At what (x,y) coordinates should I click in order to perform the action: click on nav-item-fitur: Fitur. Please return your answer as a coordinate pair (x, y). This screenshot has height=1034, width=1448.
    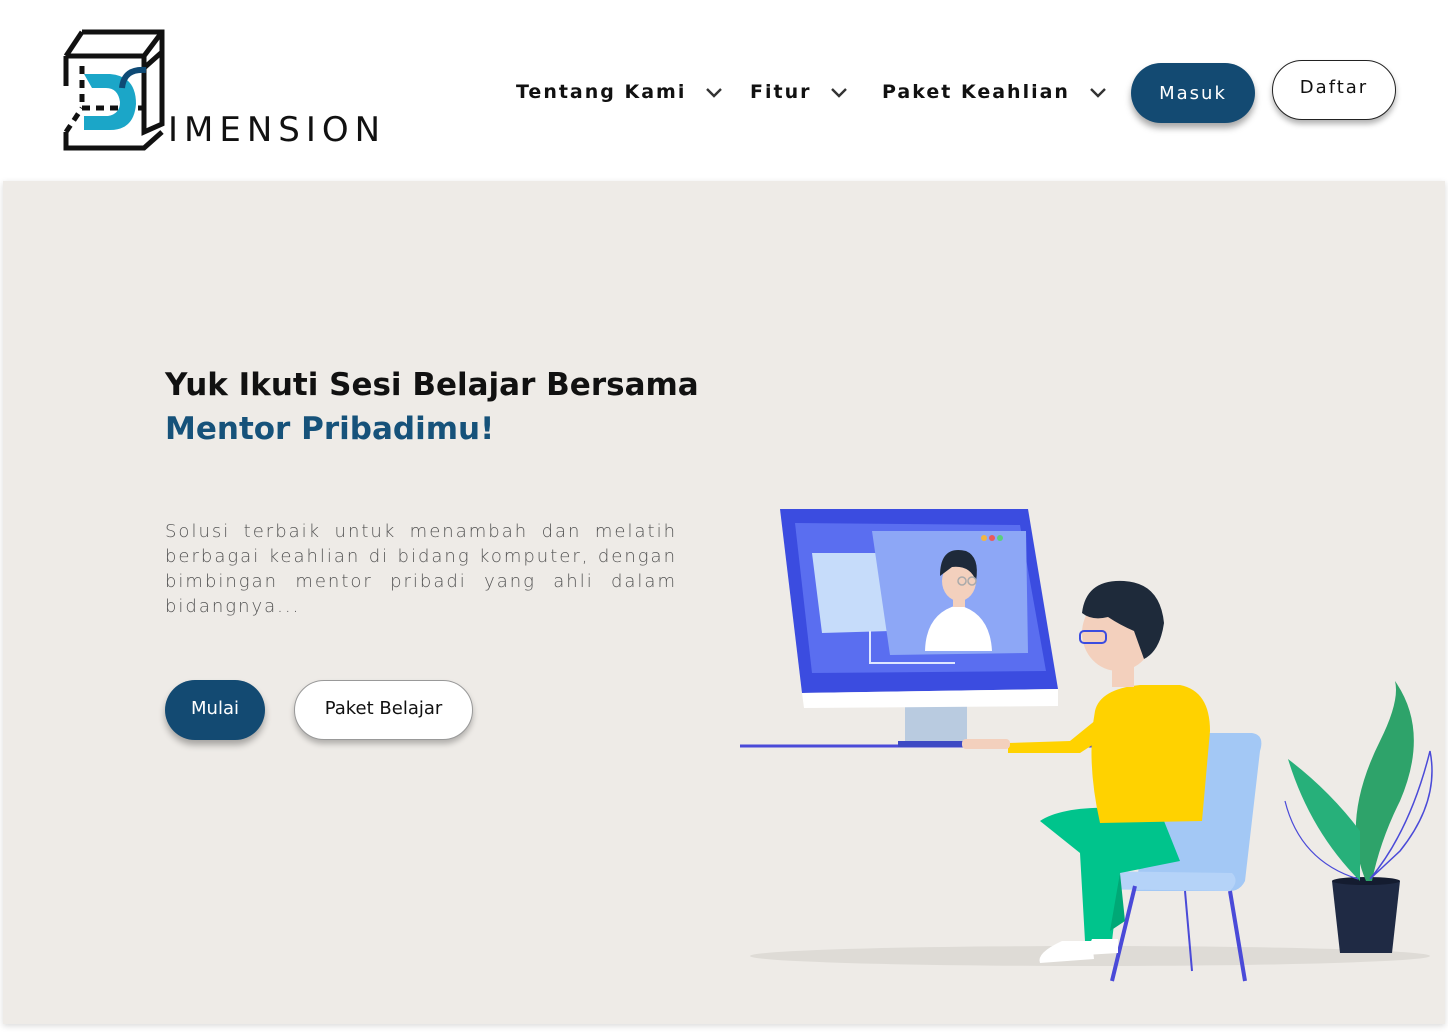
    Looking at the image, I should click on (799, 92).